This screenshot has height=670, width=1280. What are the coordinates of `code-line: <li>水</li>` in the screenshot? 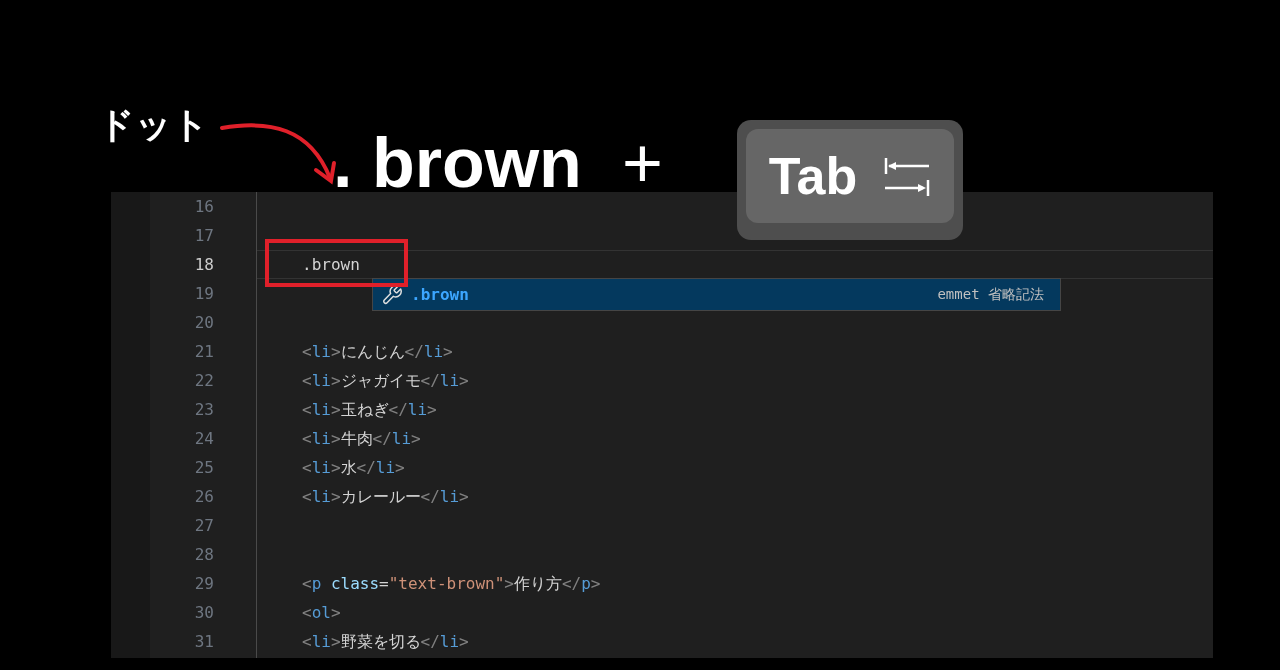 It's located at (353, 467).